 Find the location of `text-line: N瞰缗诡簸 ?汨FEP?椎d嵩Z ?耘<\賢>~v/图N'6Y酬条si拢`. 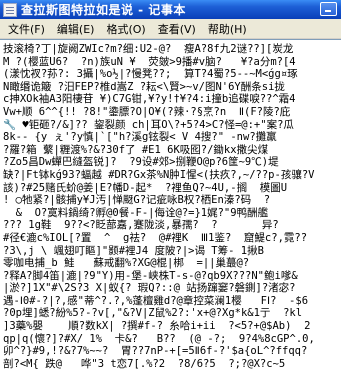

text-line: N瞰缗诡簸 ?汨FEP?椎d嵩Z ?耘<\賢>~v/图N'6Y酬条si拢 is located at coordinates (144, 86).